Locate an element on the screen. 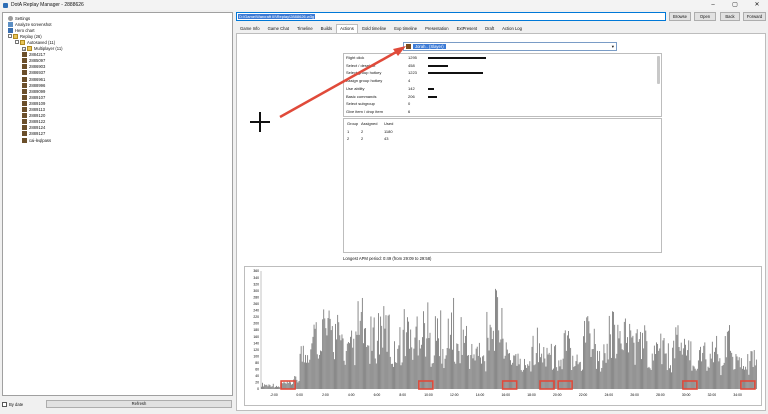 The image size is (768, 414). annotation-arrow-icon is located at coordinates (342, 82).